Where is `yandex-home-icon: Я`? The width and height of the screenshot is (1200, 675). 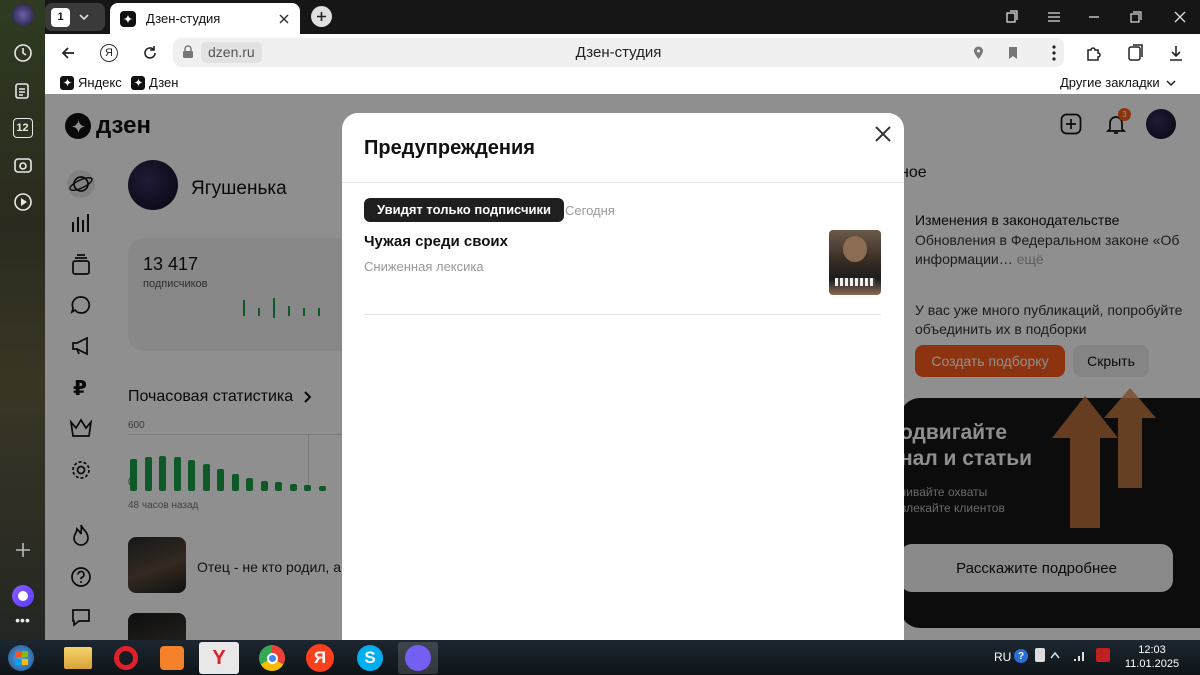 yandex-home-icon: Я is located at coordinates (109, 53).